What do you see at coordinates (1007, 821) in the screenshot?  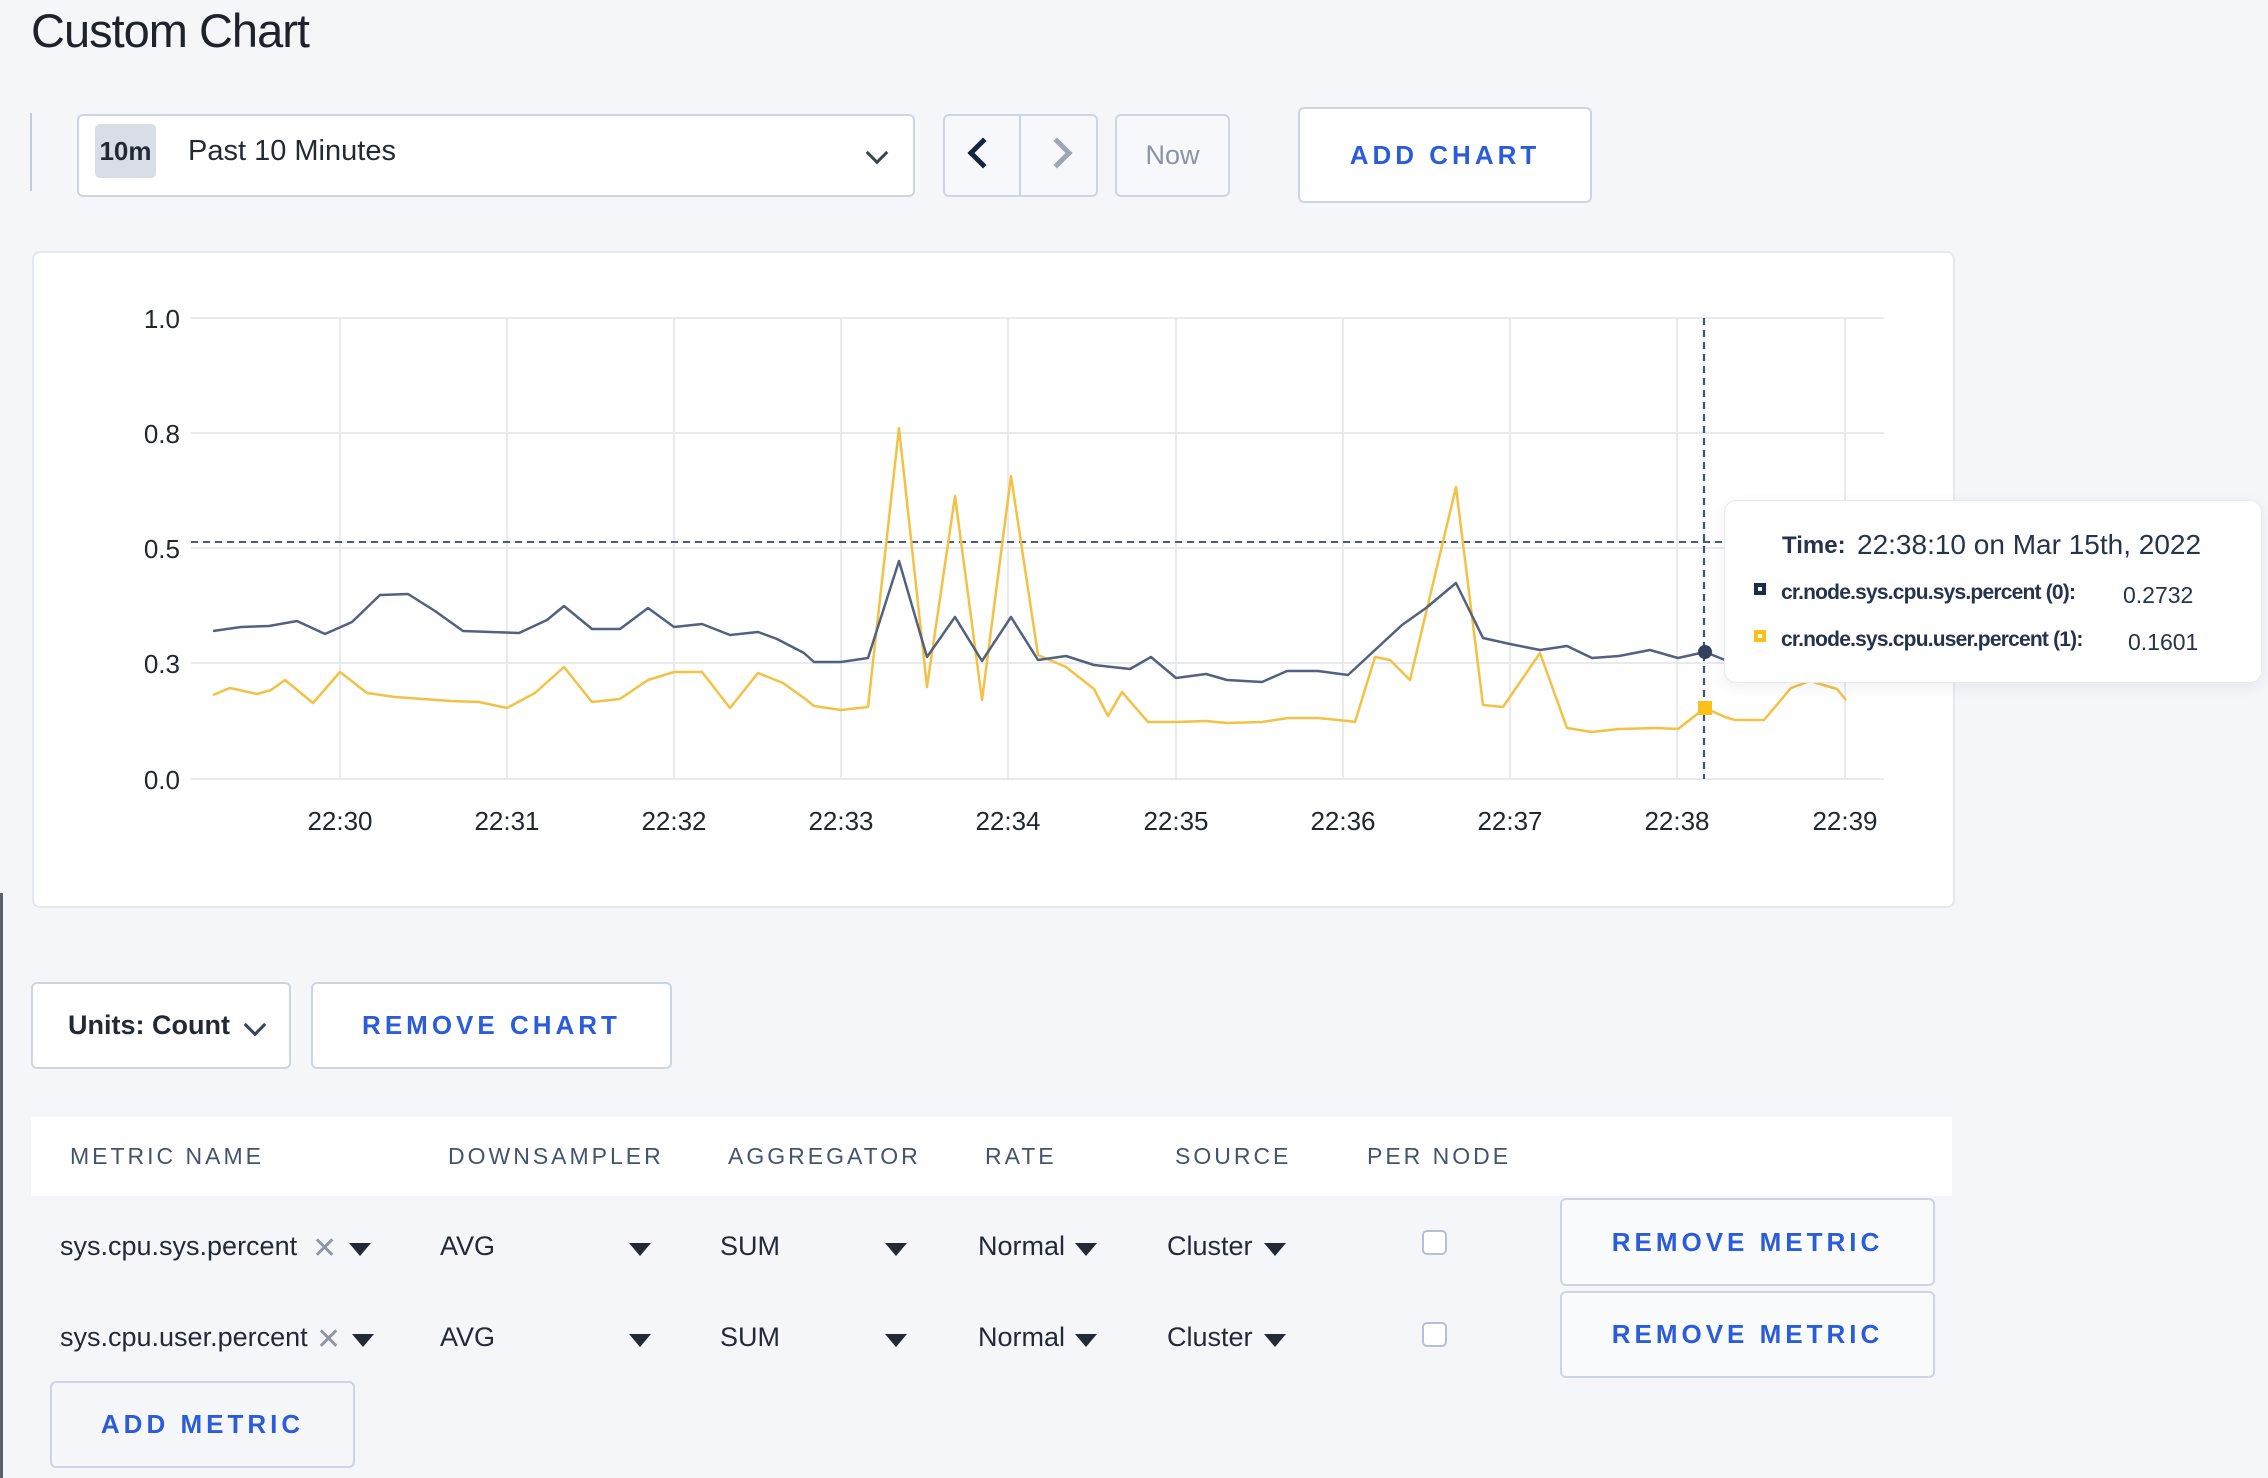 I see `svg-text: 22:34` at bounding box center [1007, 821].